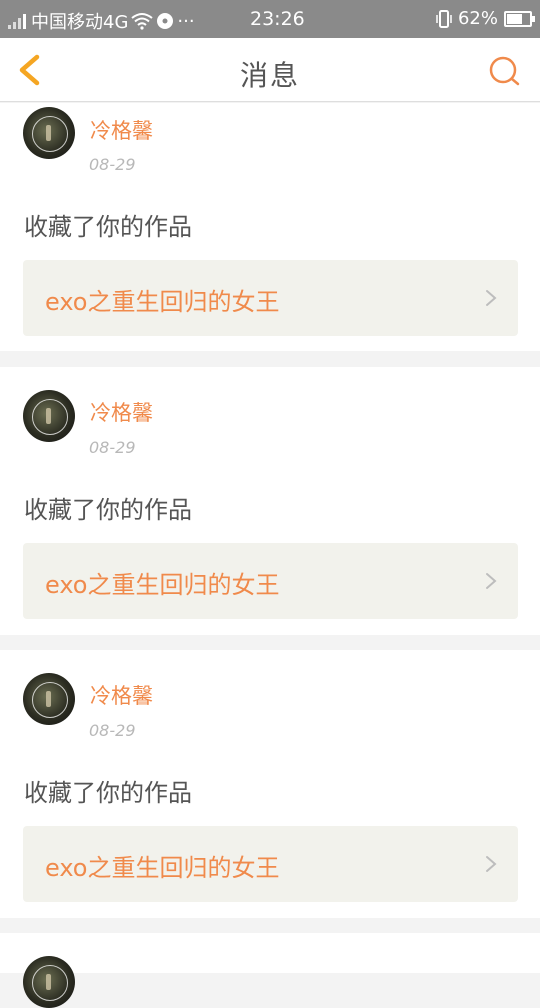 The width and height of the screenshot is (540, 1008). I want to click on status-left: 中国移动4G ···, so click(101, 21).